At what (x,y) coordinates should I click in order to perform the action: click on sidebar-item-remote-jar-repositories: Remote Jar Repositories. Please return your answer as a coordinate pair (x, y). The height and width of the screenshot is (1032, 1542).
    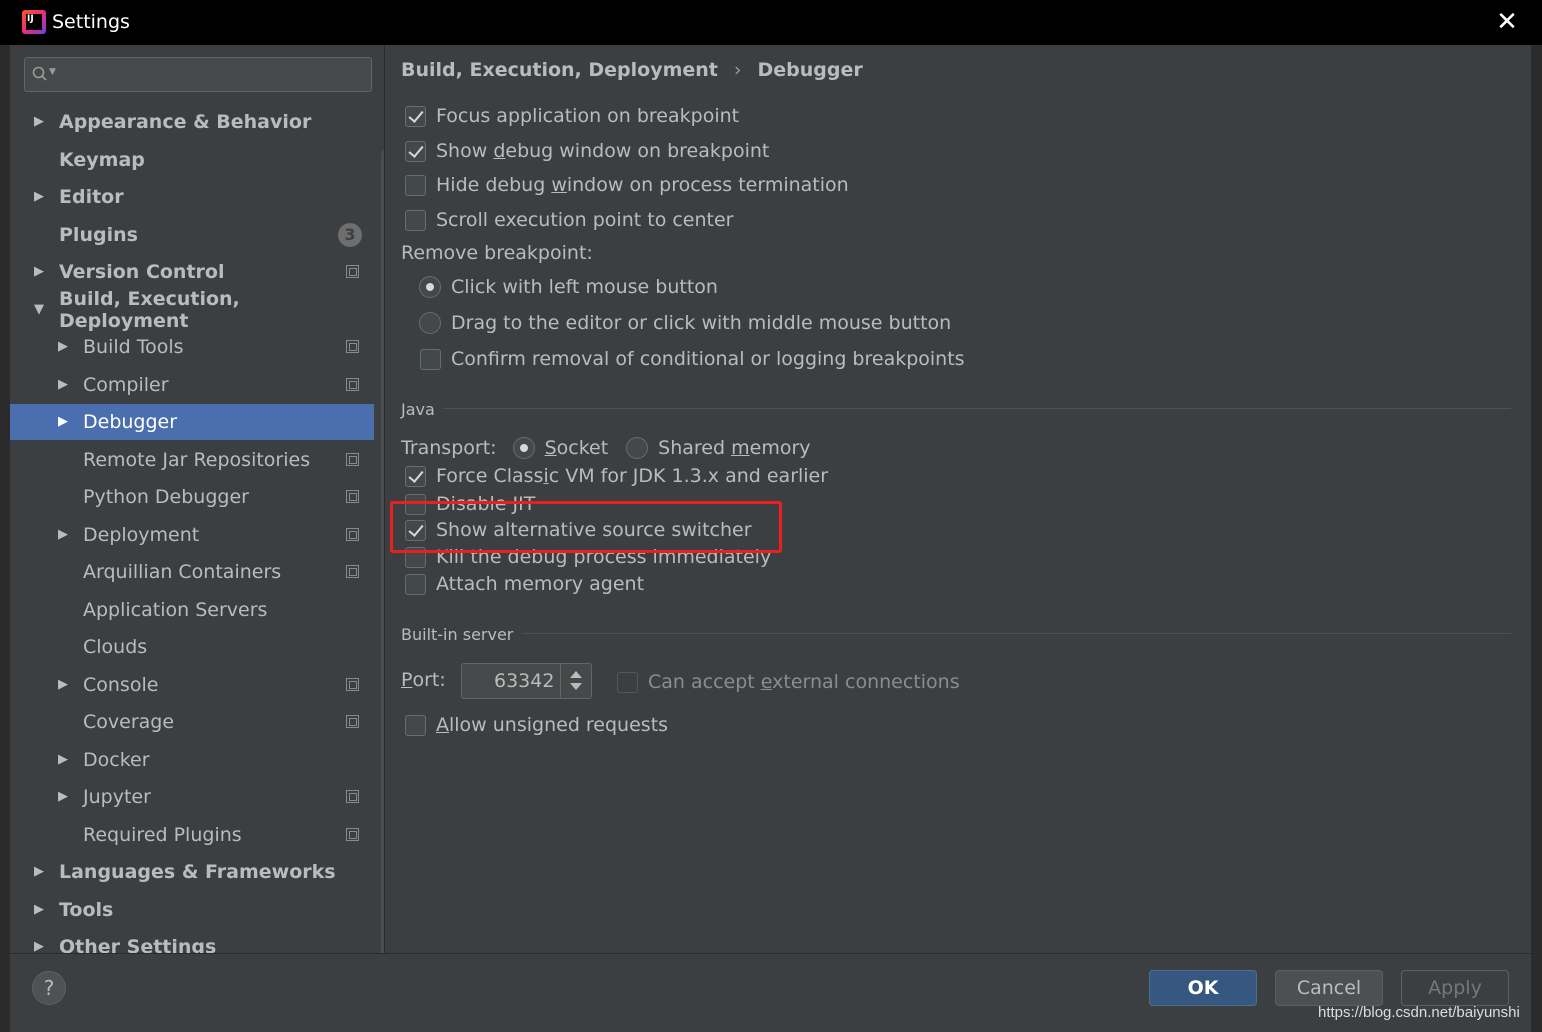
    Looking at the image, I should click on (192, 460).